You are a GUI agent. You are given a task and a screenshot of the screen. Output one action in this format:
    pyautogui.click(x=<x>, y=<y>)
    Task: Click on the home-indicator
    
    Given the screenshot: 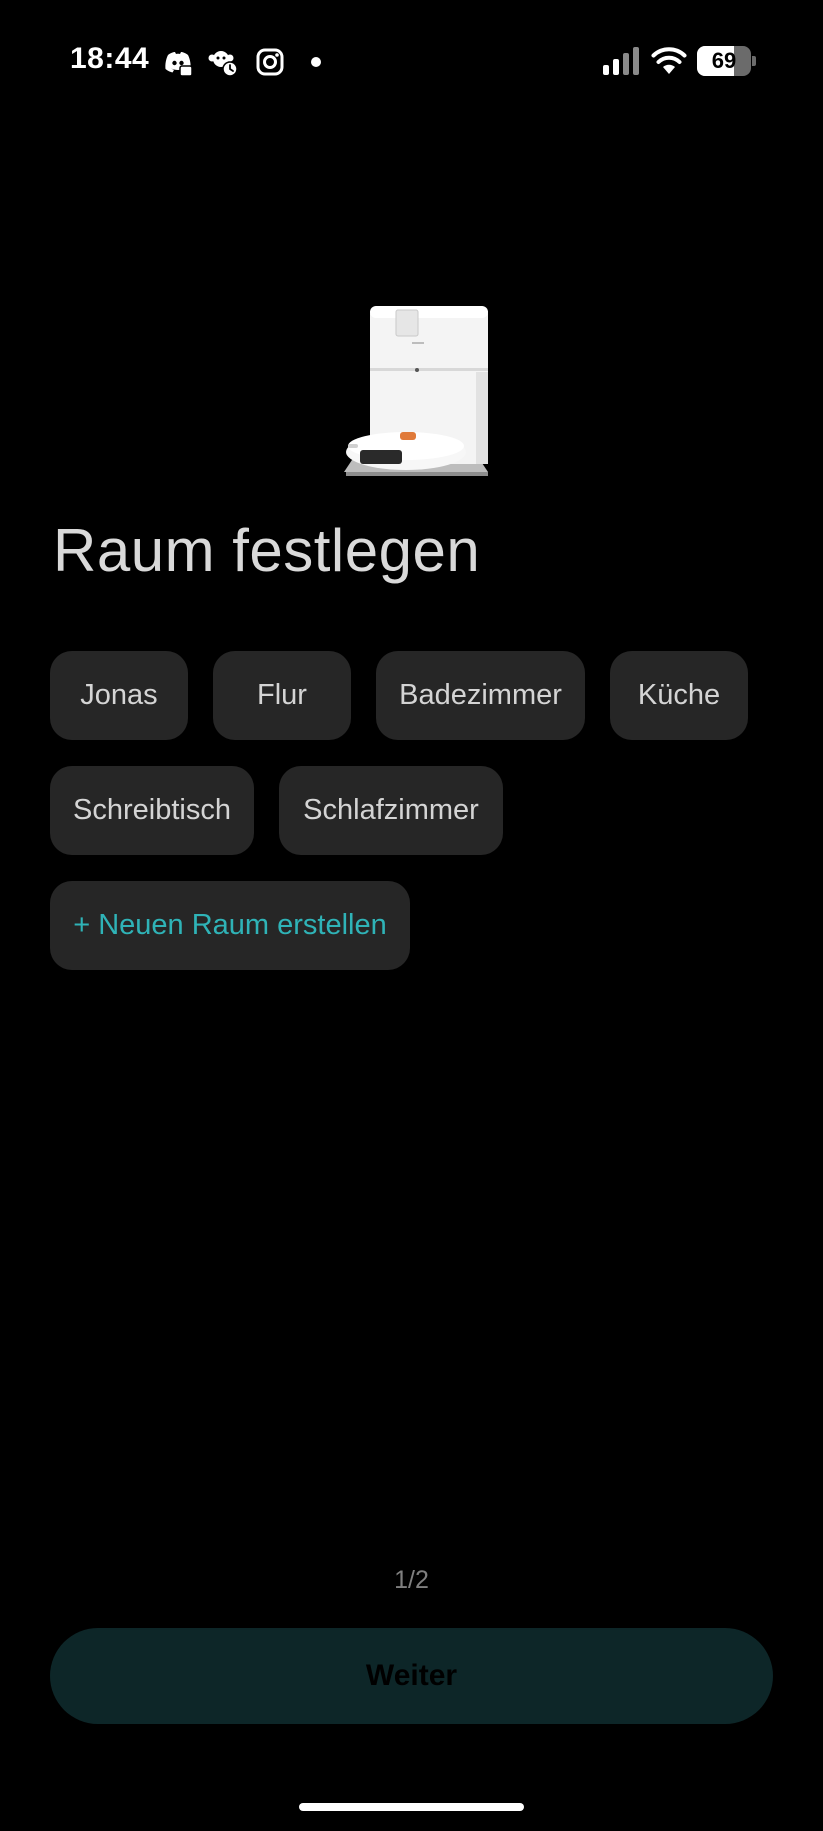 What is the action you would take?
    pyautogui.click(x=411, y=1807)
    